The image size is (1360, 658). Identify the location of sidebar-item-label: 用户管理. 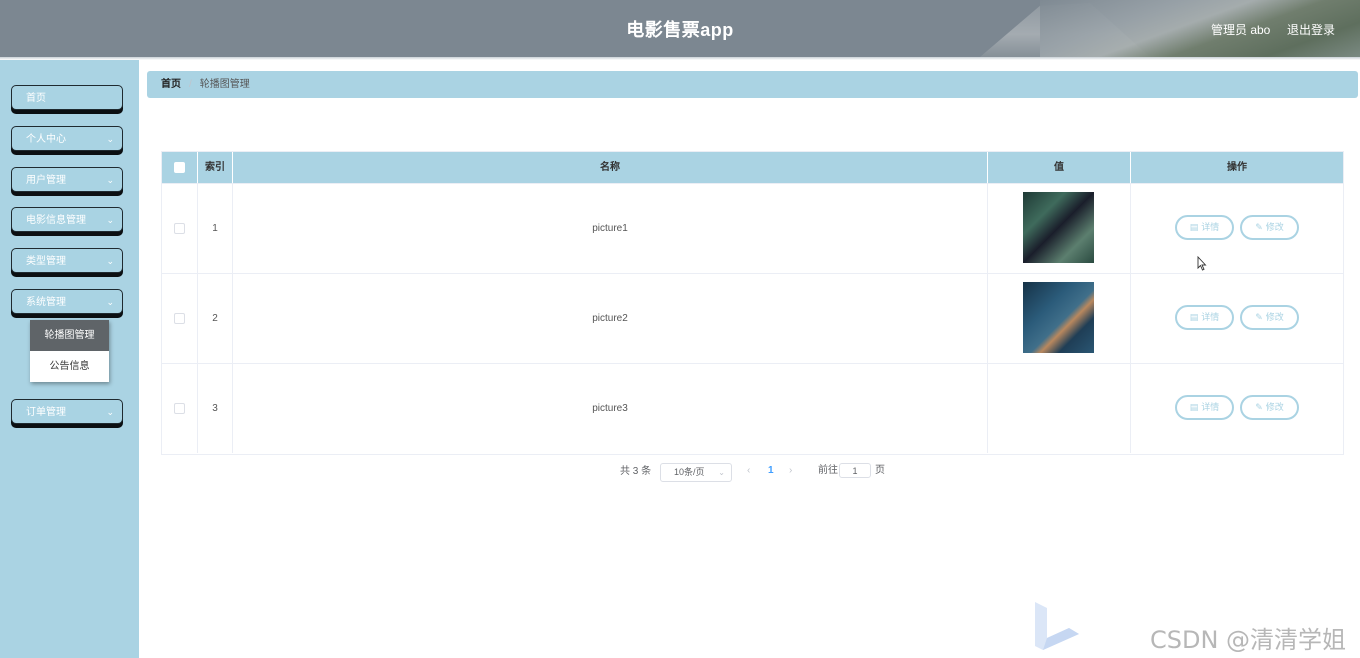
(46, 180).